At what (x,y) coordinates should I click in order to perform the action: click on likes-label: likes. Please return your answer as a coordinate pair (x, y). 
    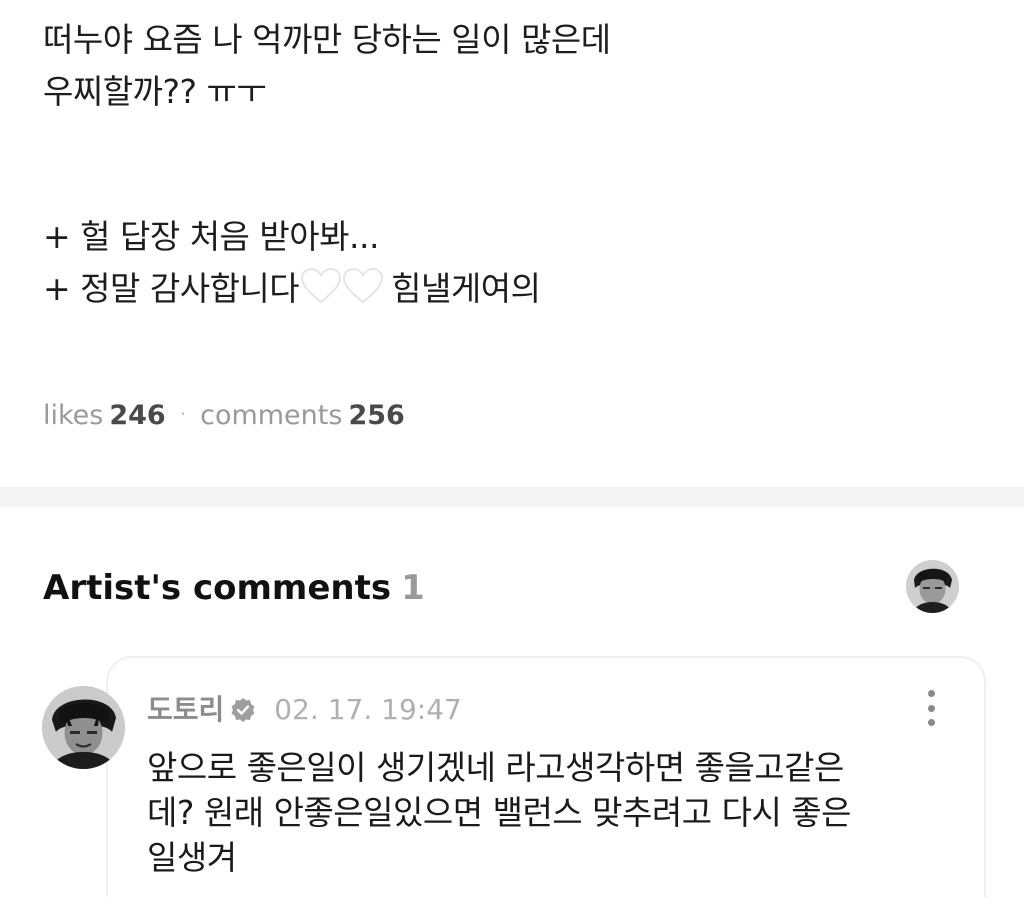
    Looking at the image, I should click on (73, 415).